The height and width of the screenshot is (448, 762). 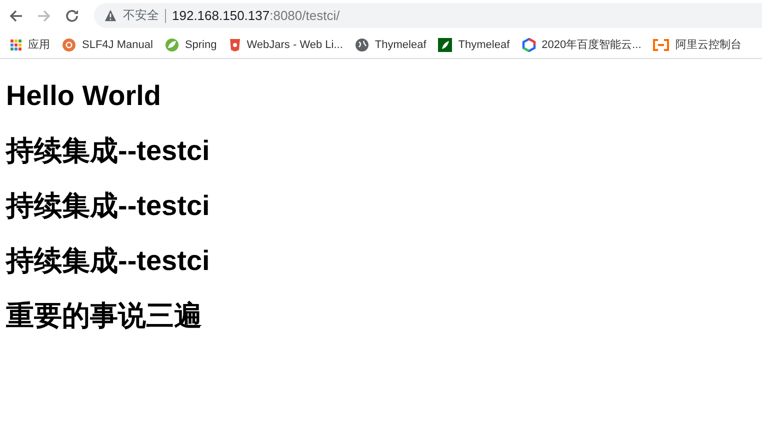 What do you see at coordinates (30, 44) in the screenshot?
I see `bookmark: 应用` at bounding box center [30, 44].